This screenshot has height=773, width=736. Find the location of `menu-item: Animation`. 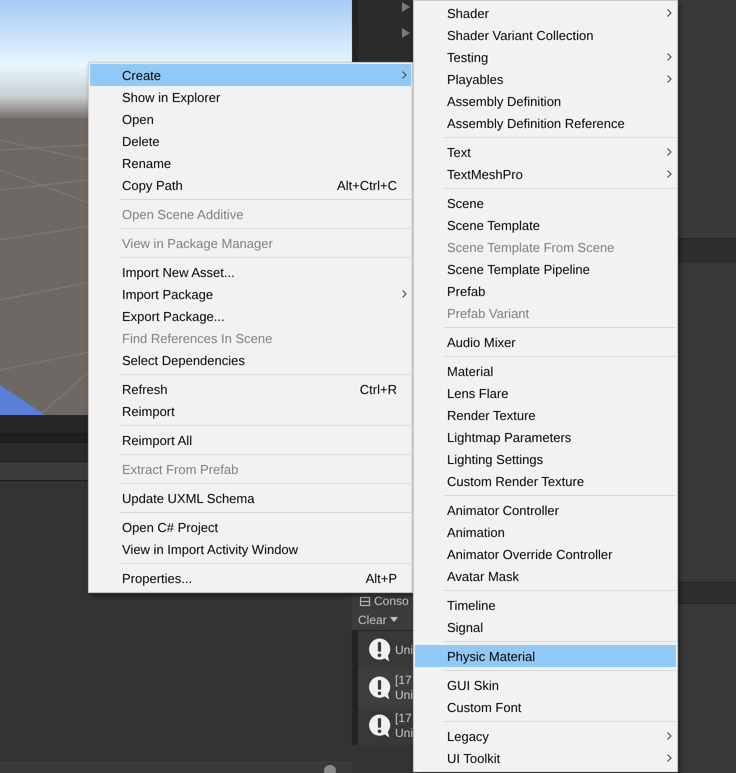

menu-item: Animation is located at coordinates (545, 532).